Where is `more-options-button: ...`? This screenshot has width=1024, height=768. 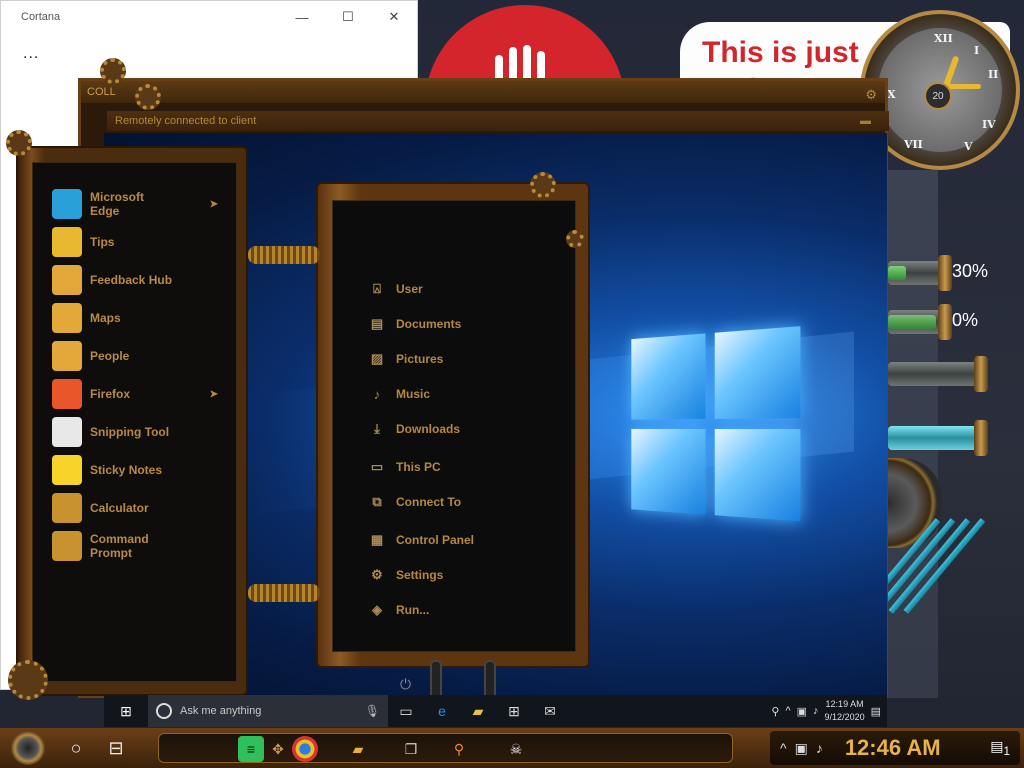
more-options-button: ... is located at coordinates (31, 54).